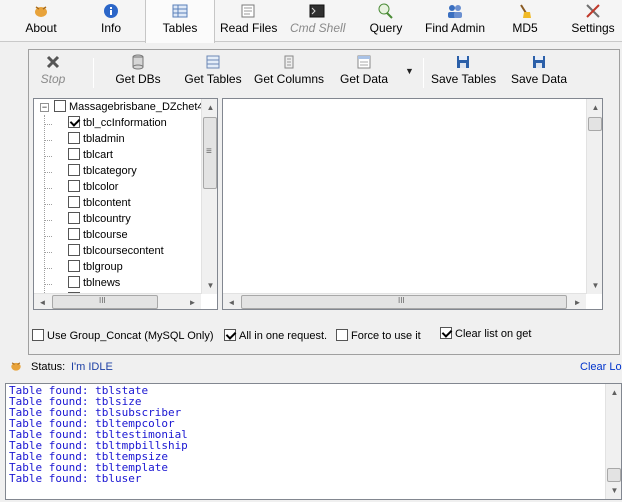  Describe the element at coordinates (593, 21) in the screenshot. I see `tab-settings: Settings` at that location.